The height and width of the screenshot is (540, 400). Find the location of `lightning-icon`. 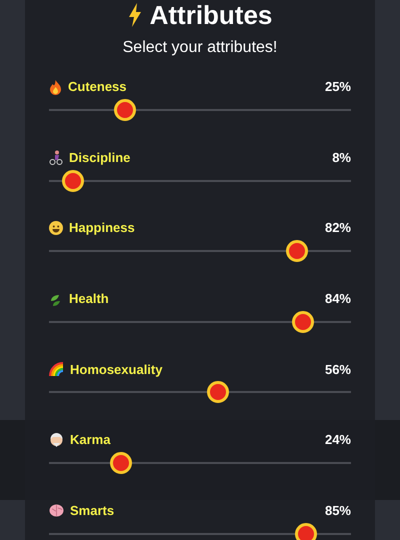

lightning-icon is located at coordinates (135, 15).